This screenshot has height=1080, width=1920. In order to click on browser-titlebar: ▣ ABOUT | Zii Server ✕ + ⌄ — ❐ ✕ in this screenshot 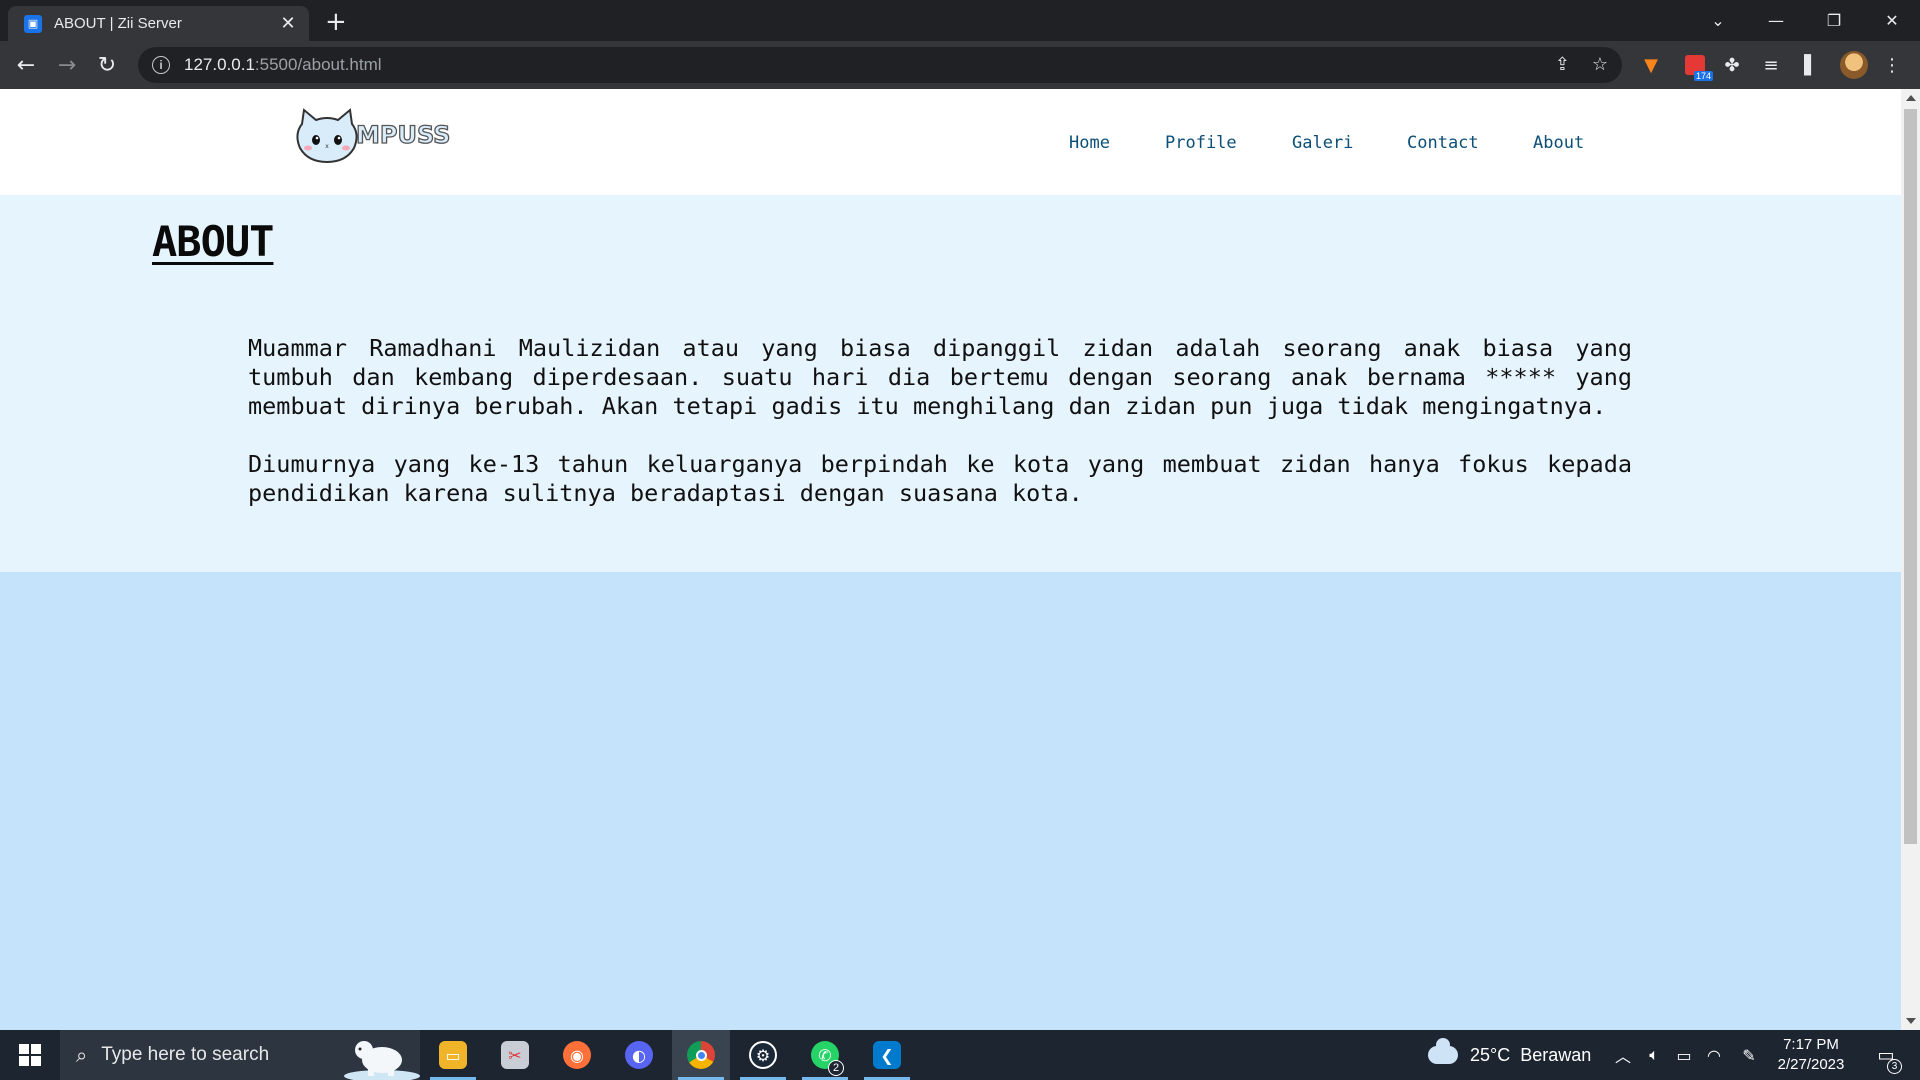, I will do `click(960, 20)`.